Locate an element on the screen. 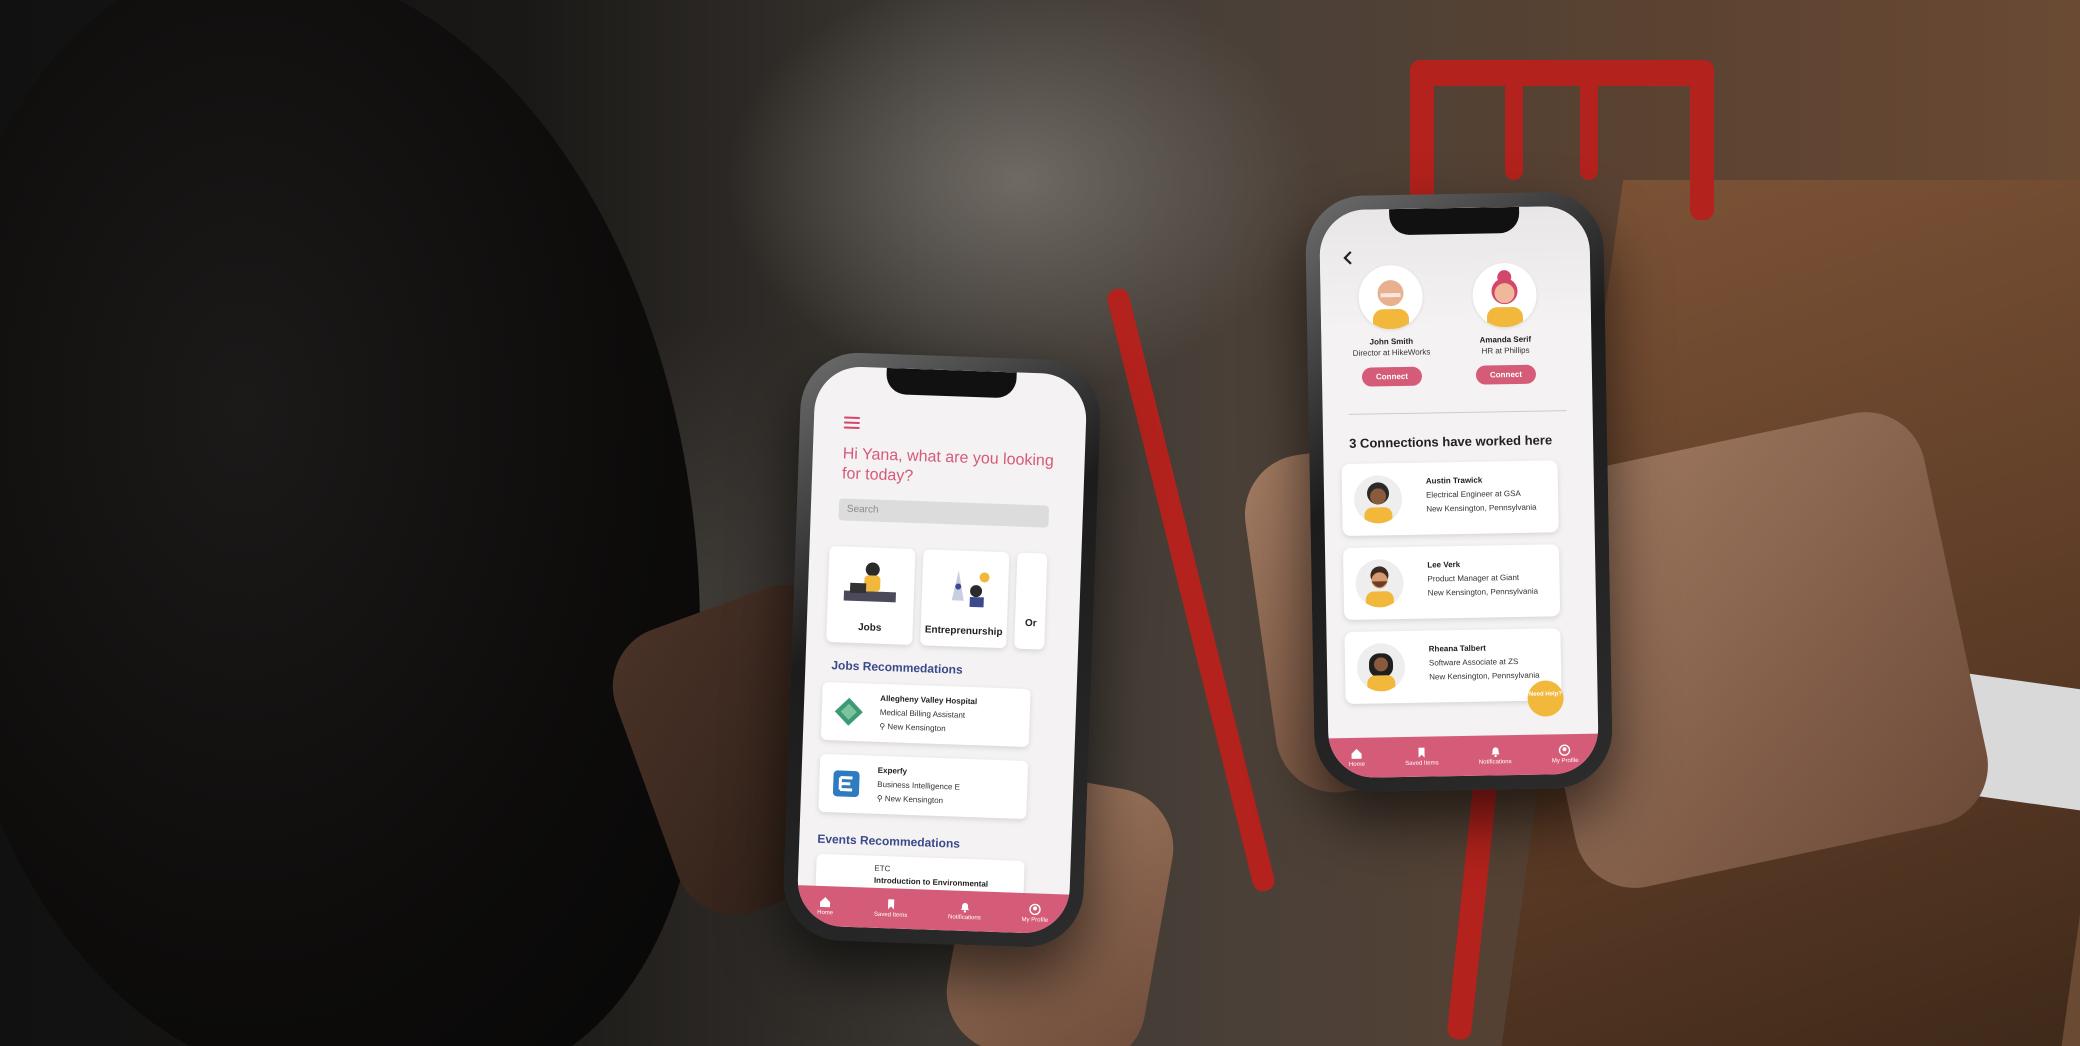  bald-man-avatar-icon is located at coordinates (1391, 305).